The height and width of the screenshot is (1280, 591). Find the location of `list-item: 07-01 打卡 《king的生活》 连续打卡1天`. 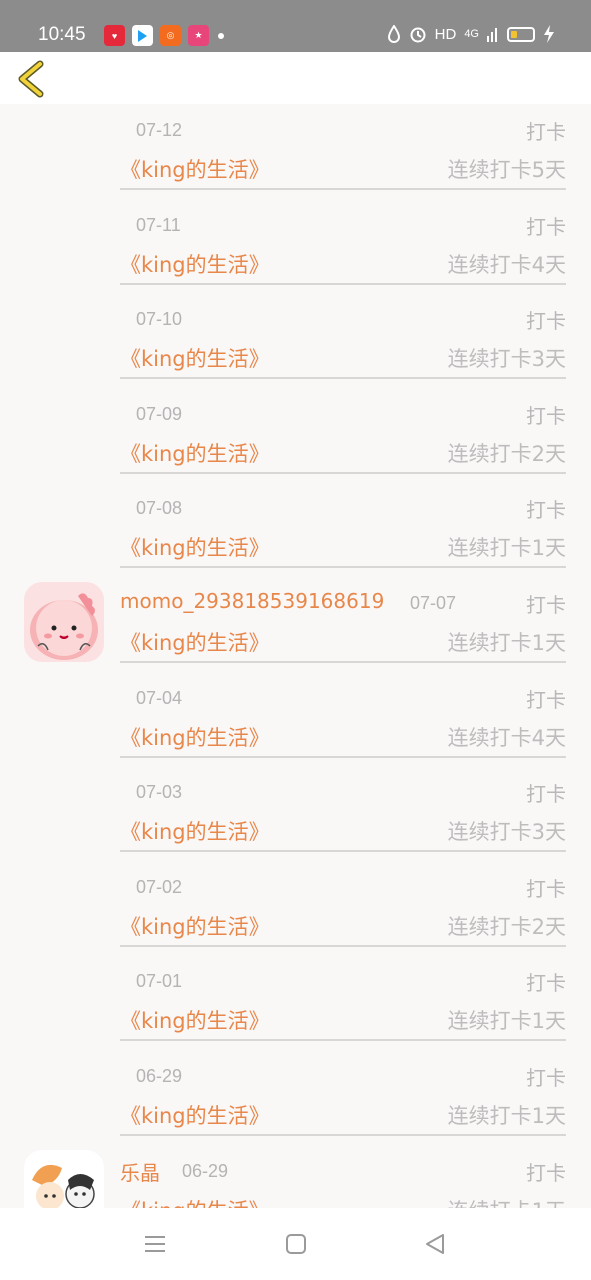

list-item: 07-01 打卡 《king的生活》 连续打卡1天 is located at coordinates (295, 1002).